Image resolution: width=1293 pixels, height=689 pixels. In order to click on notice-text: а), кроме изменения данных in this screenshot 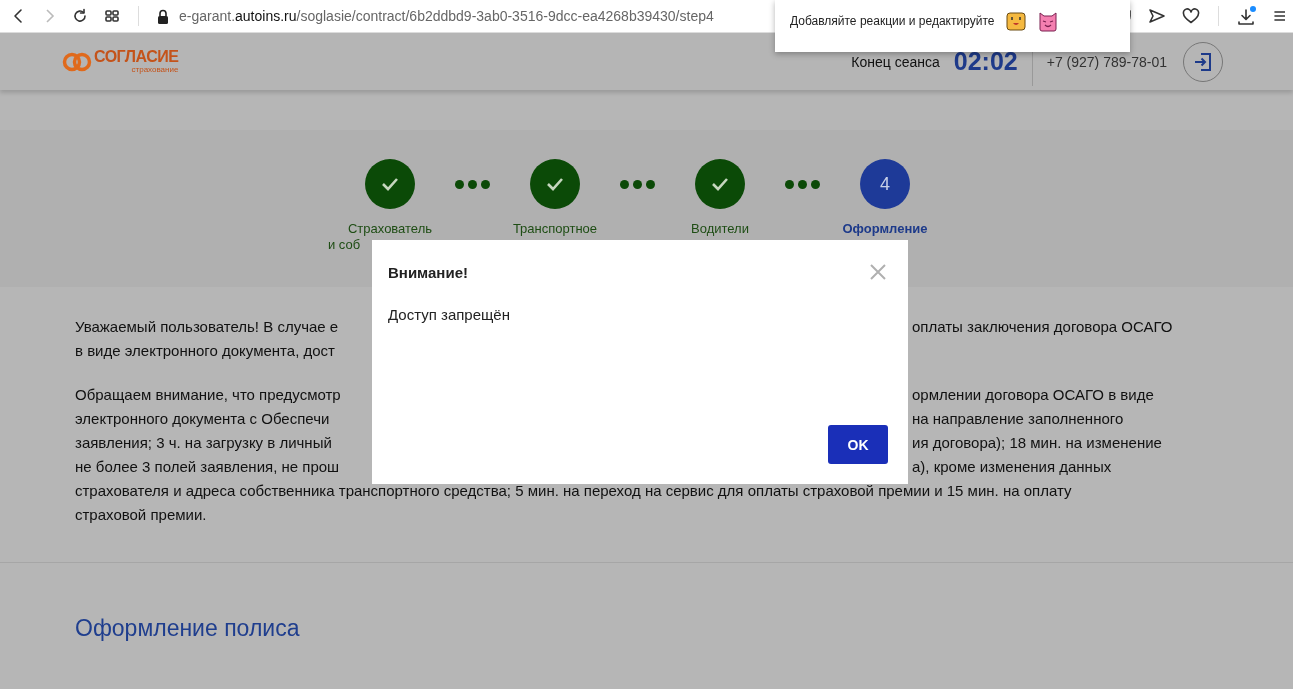, I will do `click(1012, 467)`.